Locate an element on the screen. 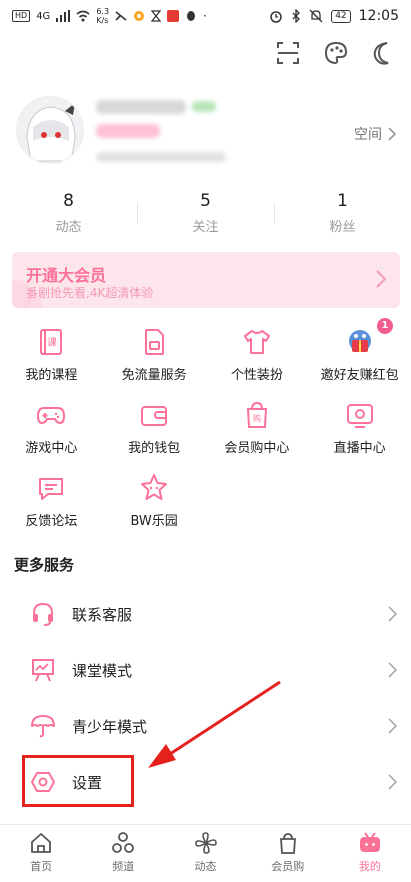 The width and height of the screenshot is (411, 882). live-tv-icon is located at coordinates (359, 416).